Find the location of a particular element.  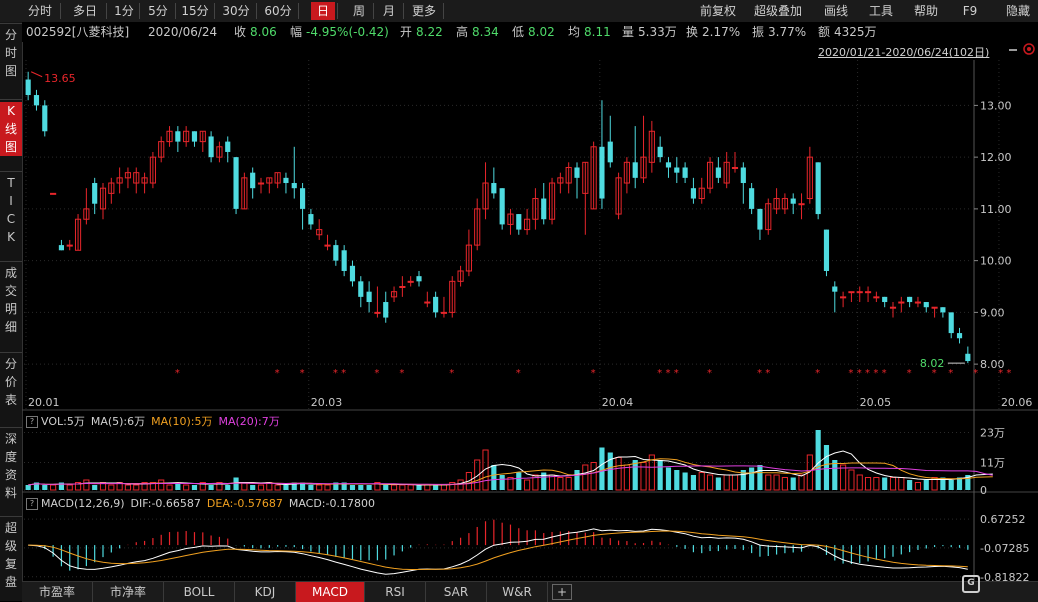

toolbar-button-3: 工具 is located at coordinates (881, 11).